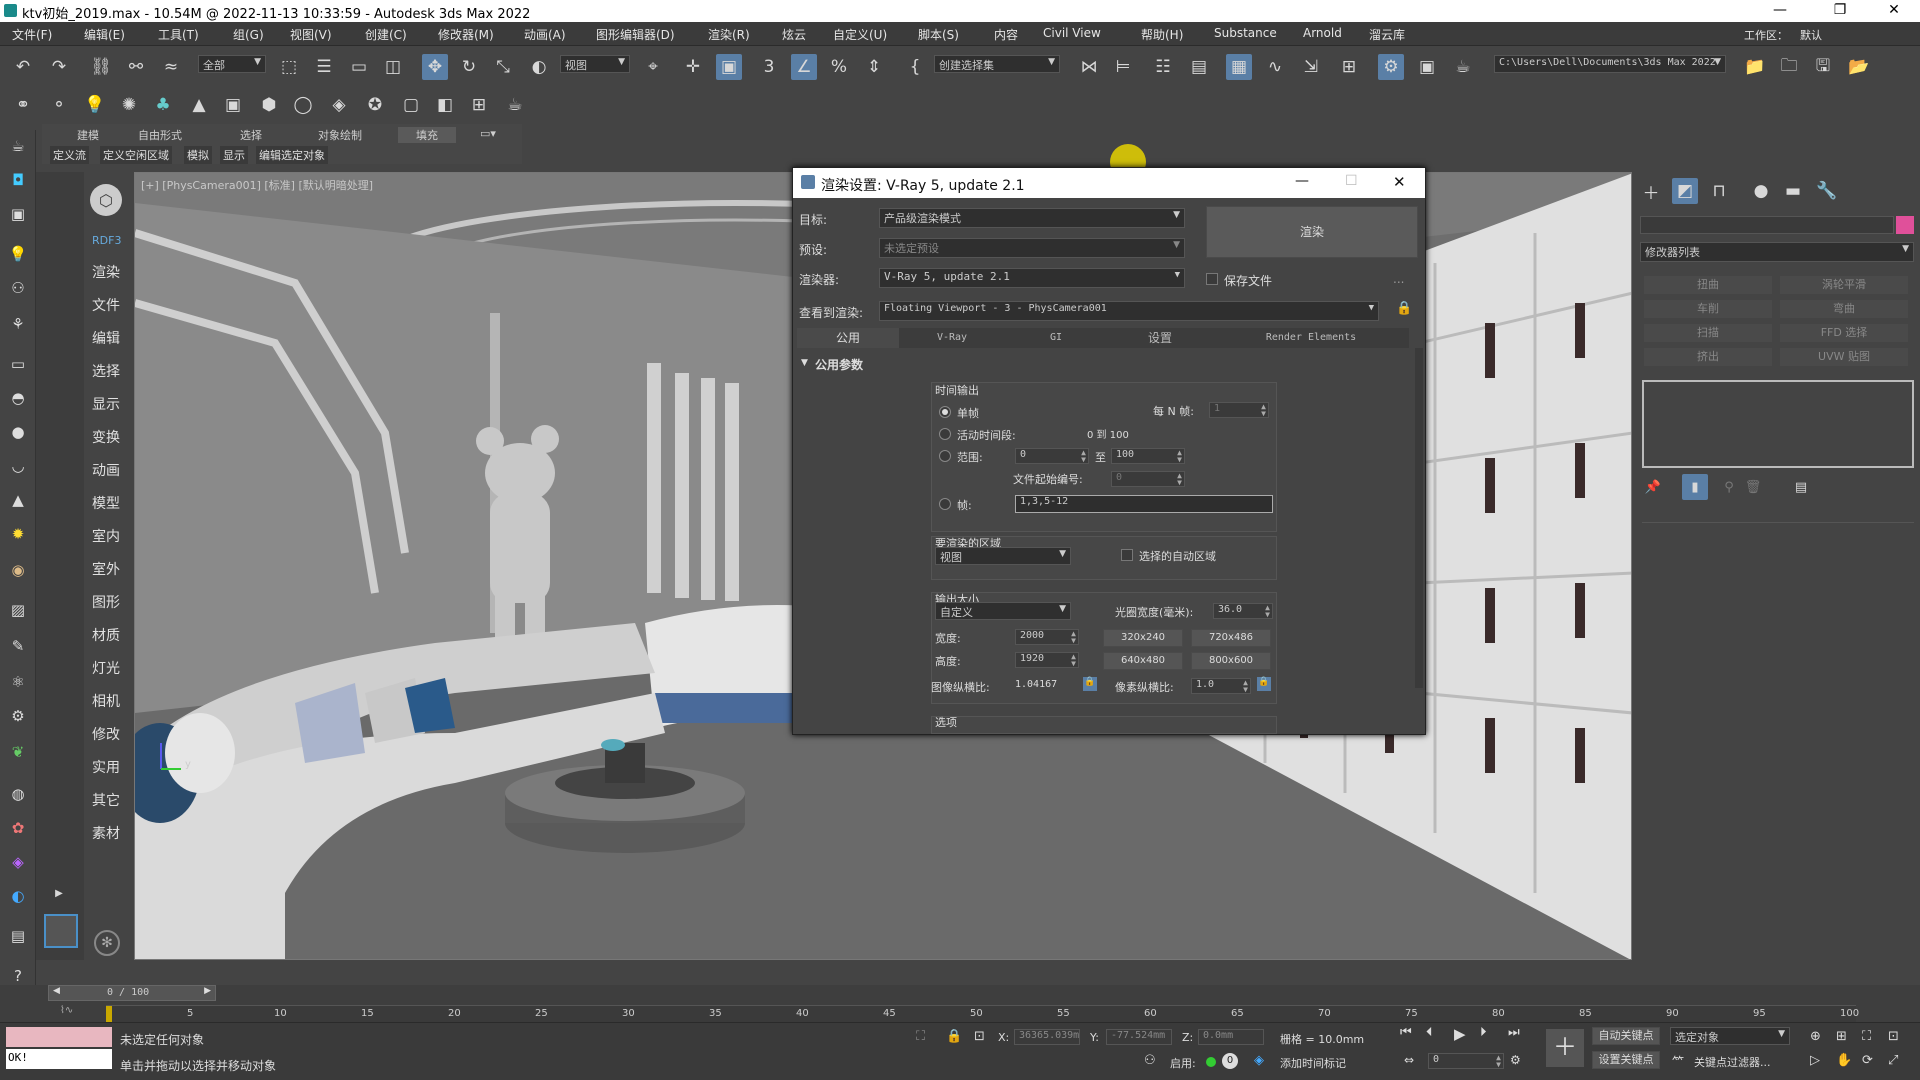 This screenshot has width=1920, height=1080. I want to click on vray-vfb-icon: ◯, so click(303, 105).